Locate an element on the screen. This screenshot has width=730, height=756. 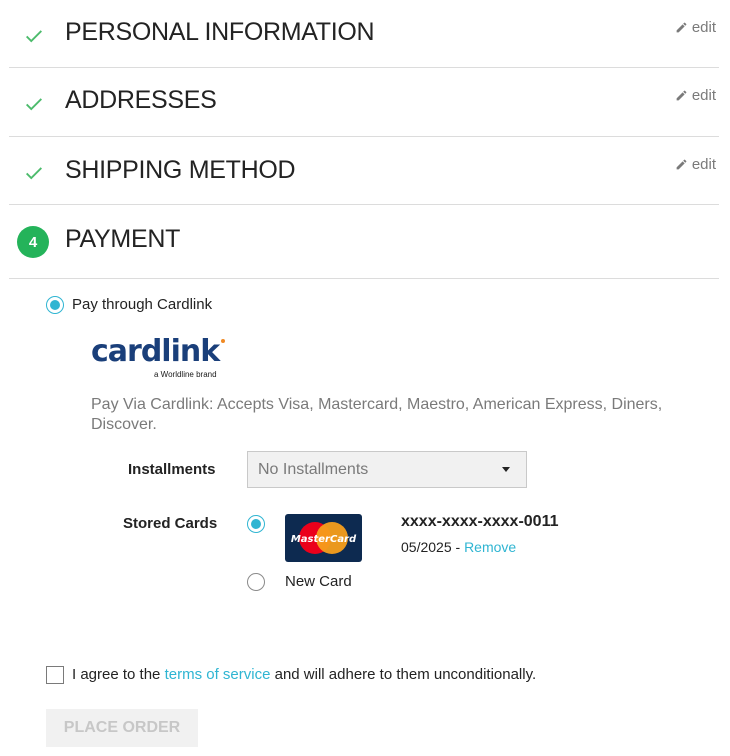
step-title: PAYMENT is located at coordinates (123, 239).